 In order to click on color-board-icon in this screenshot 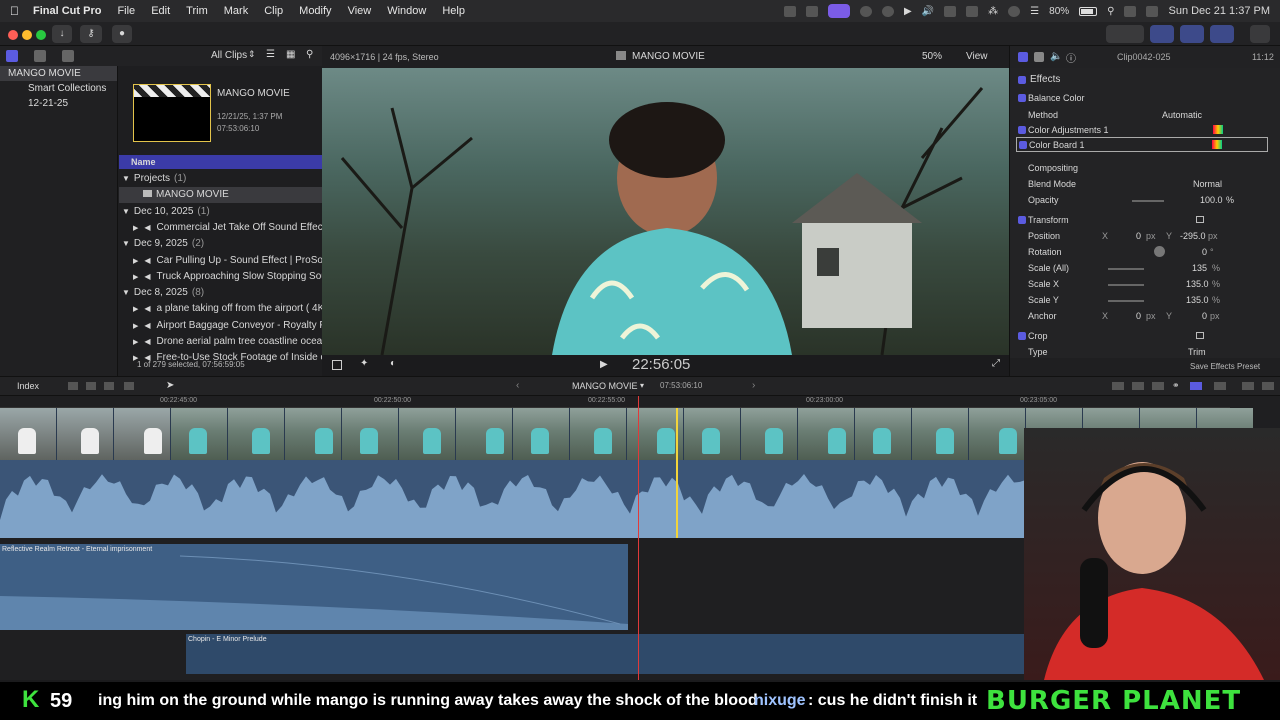, I will do `click(1217, 144)`.